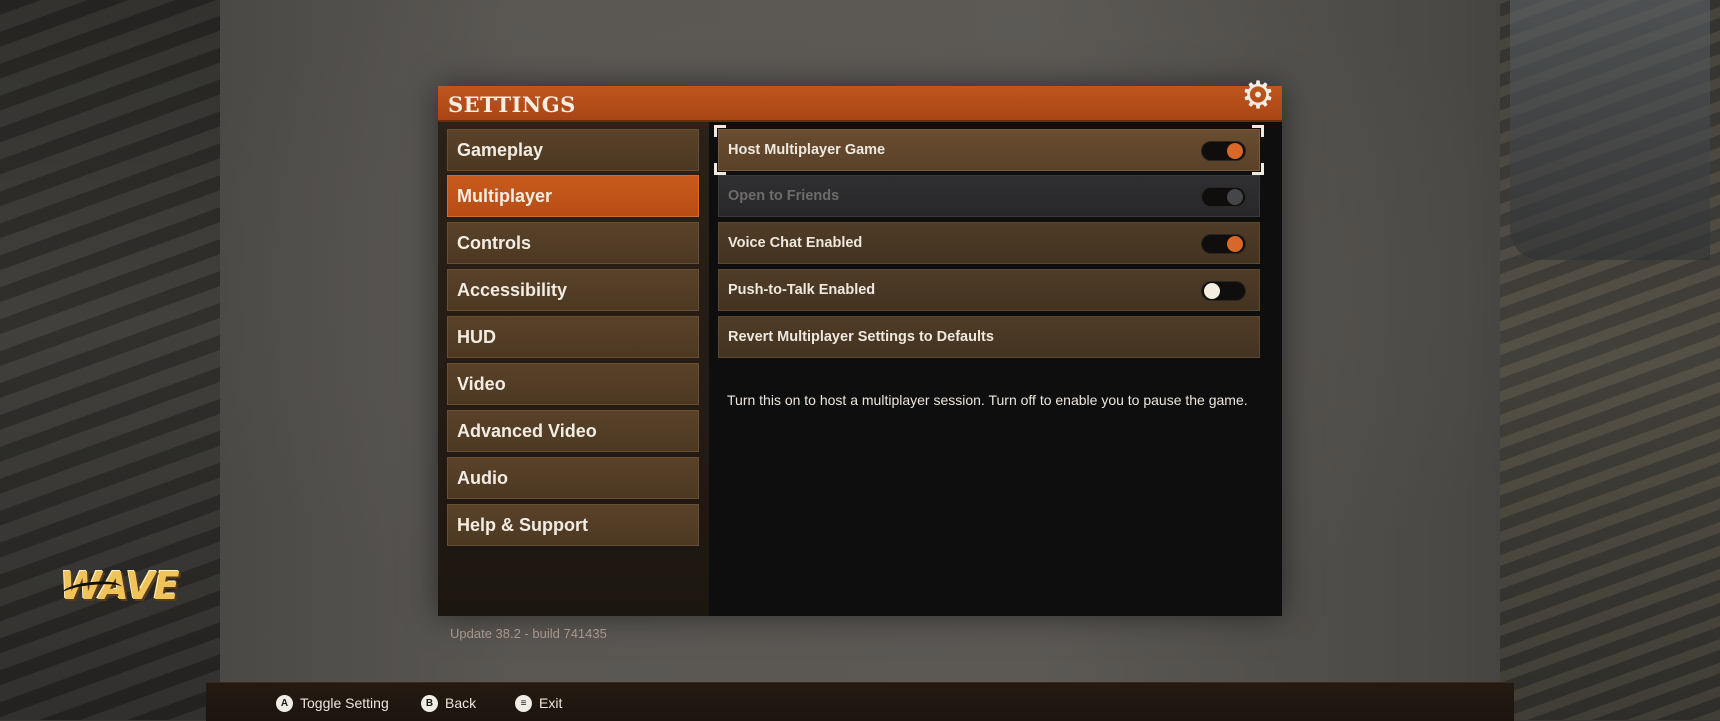  Describe the element at coordinates (1610, 360) in the screenshot. I see `background-right-scenery` at that location.